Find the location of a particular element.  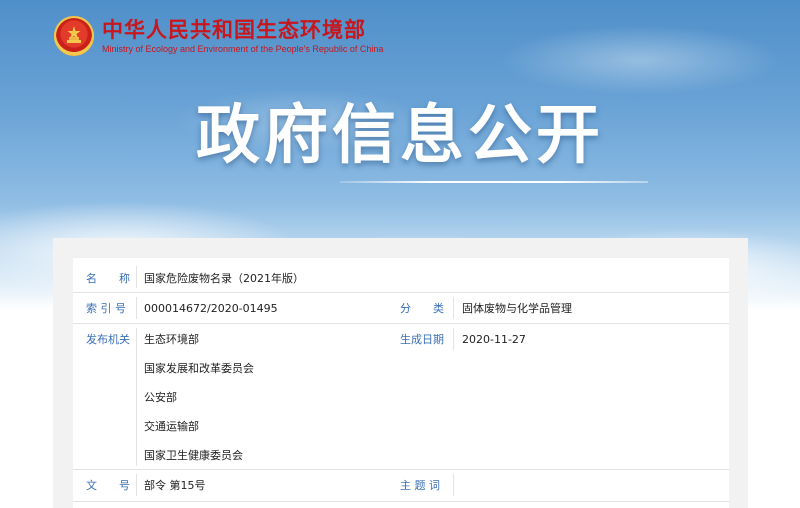

index-value: 000014672/2020-01495 is located at coordinates (211, 308).